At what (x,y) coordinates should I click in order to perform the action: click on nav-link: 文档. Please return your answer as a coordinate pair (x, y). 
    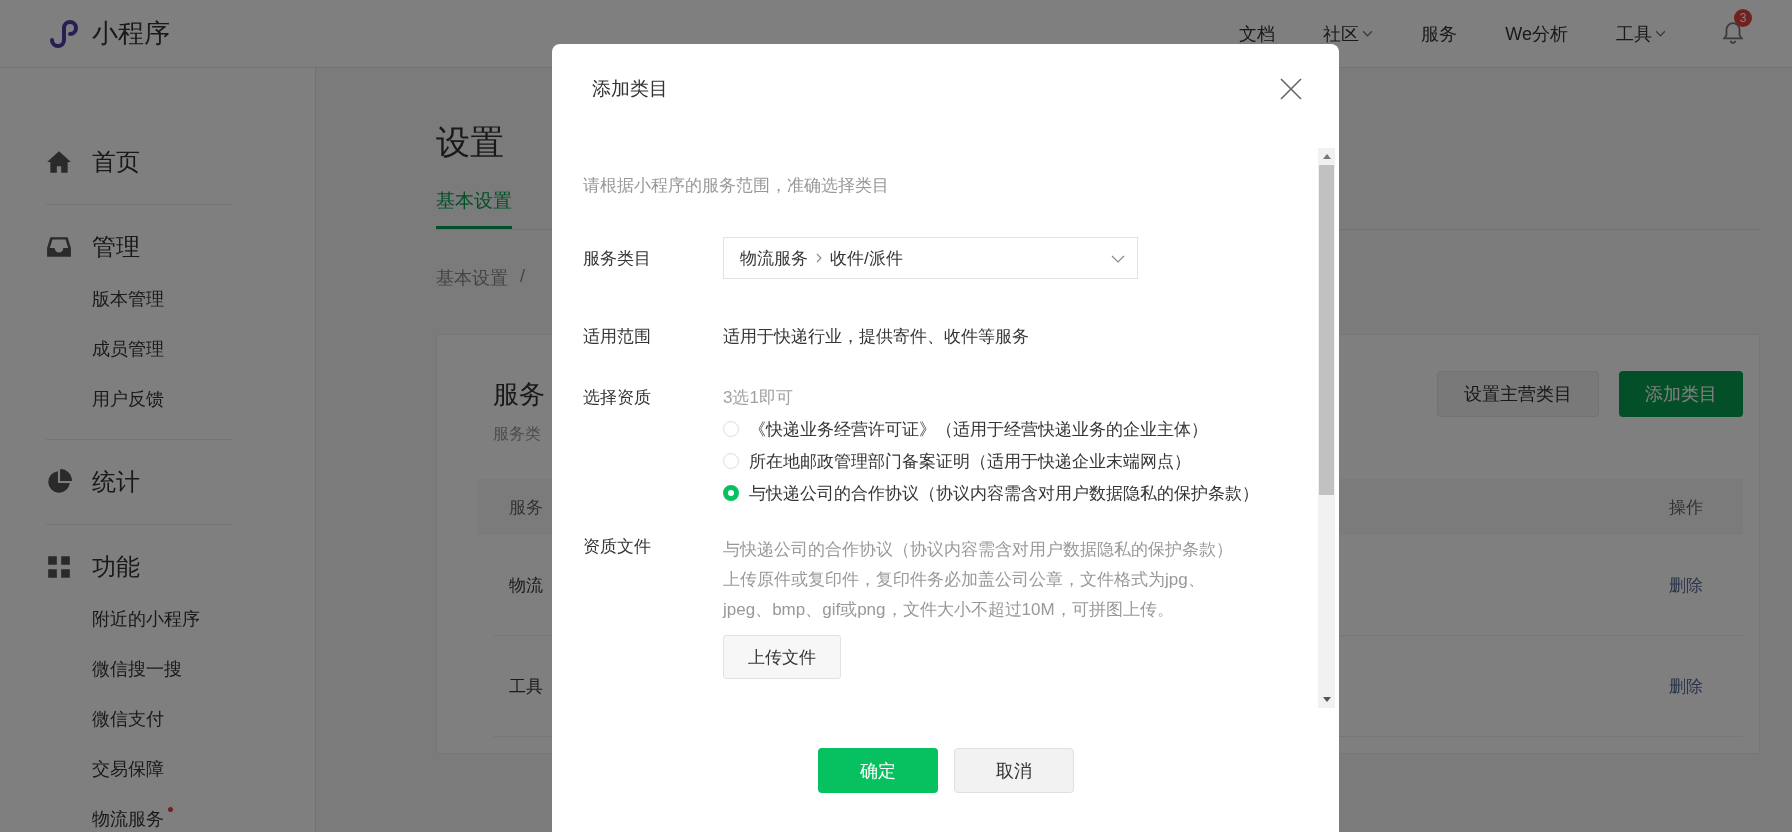
    Looking at the image, I should click on (1257, 33).